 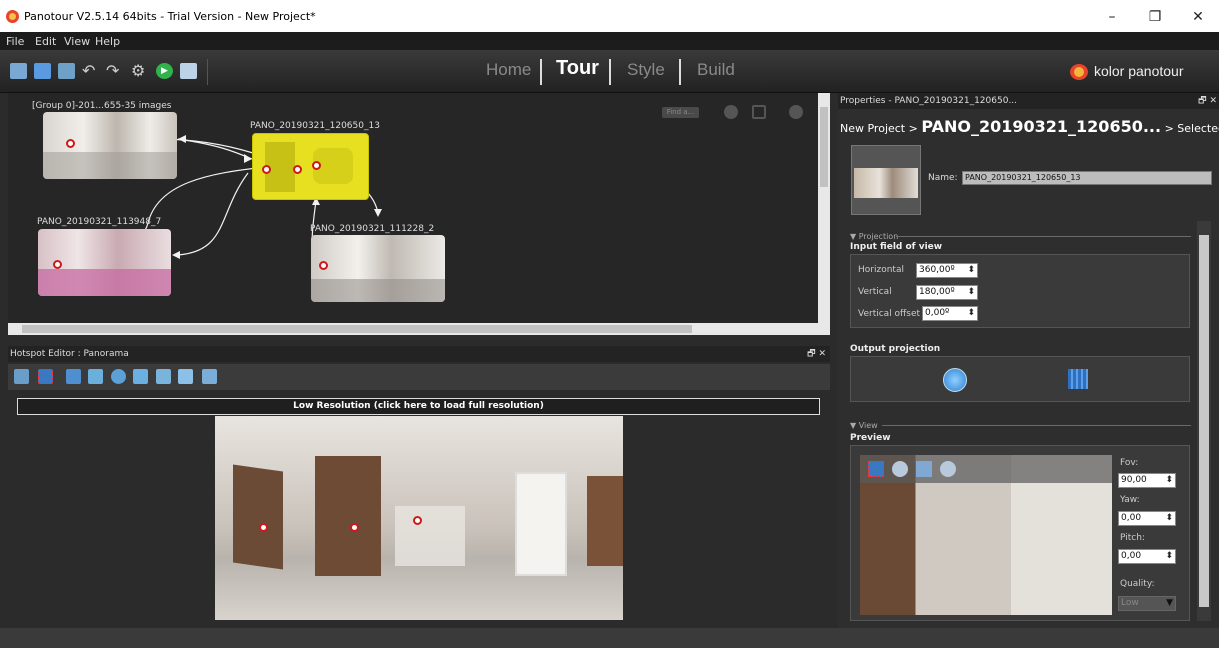 What do you see at coordinates (110, 145) in the screenshot?
I see `node-thumbnail-group` at bounding box center [110, 145].